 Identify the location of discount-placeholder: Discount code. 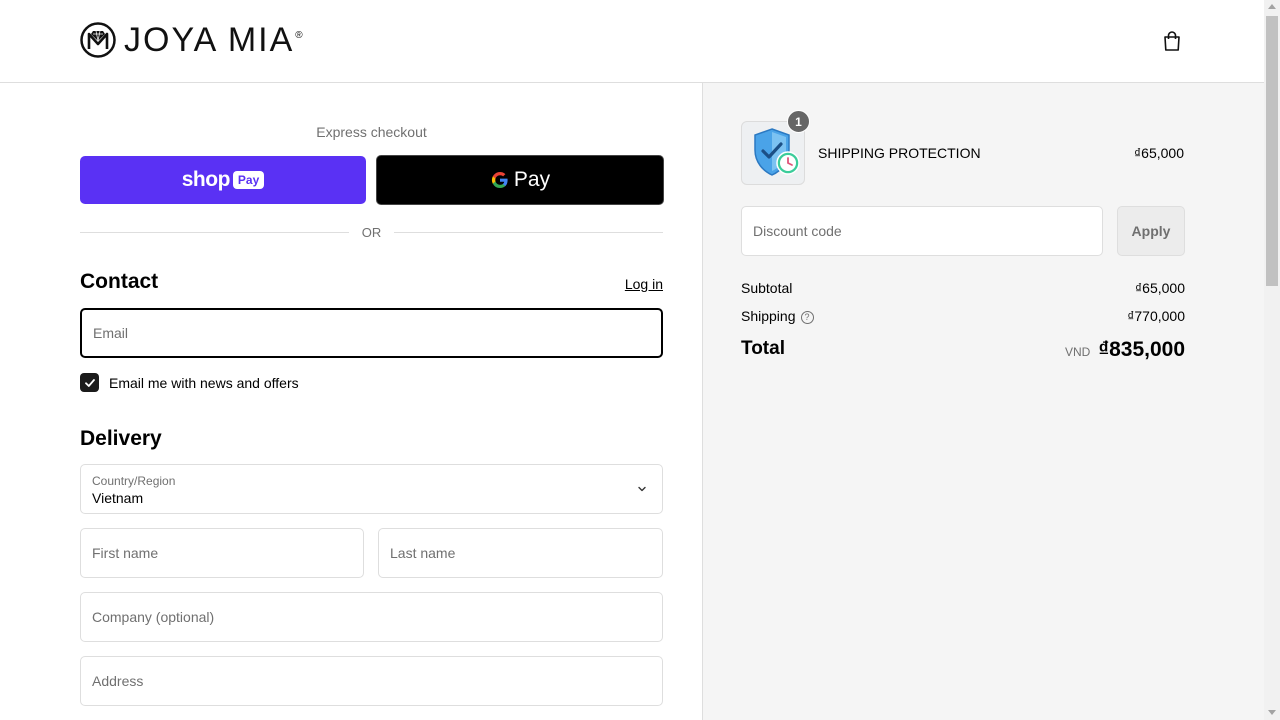
(797, 231).